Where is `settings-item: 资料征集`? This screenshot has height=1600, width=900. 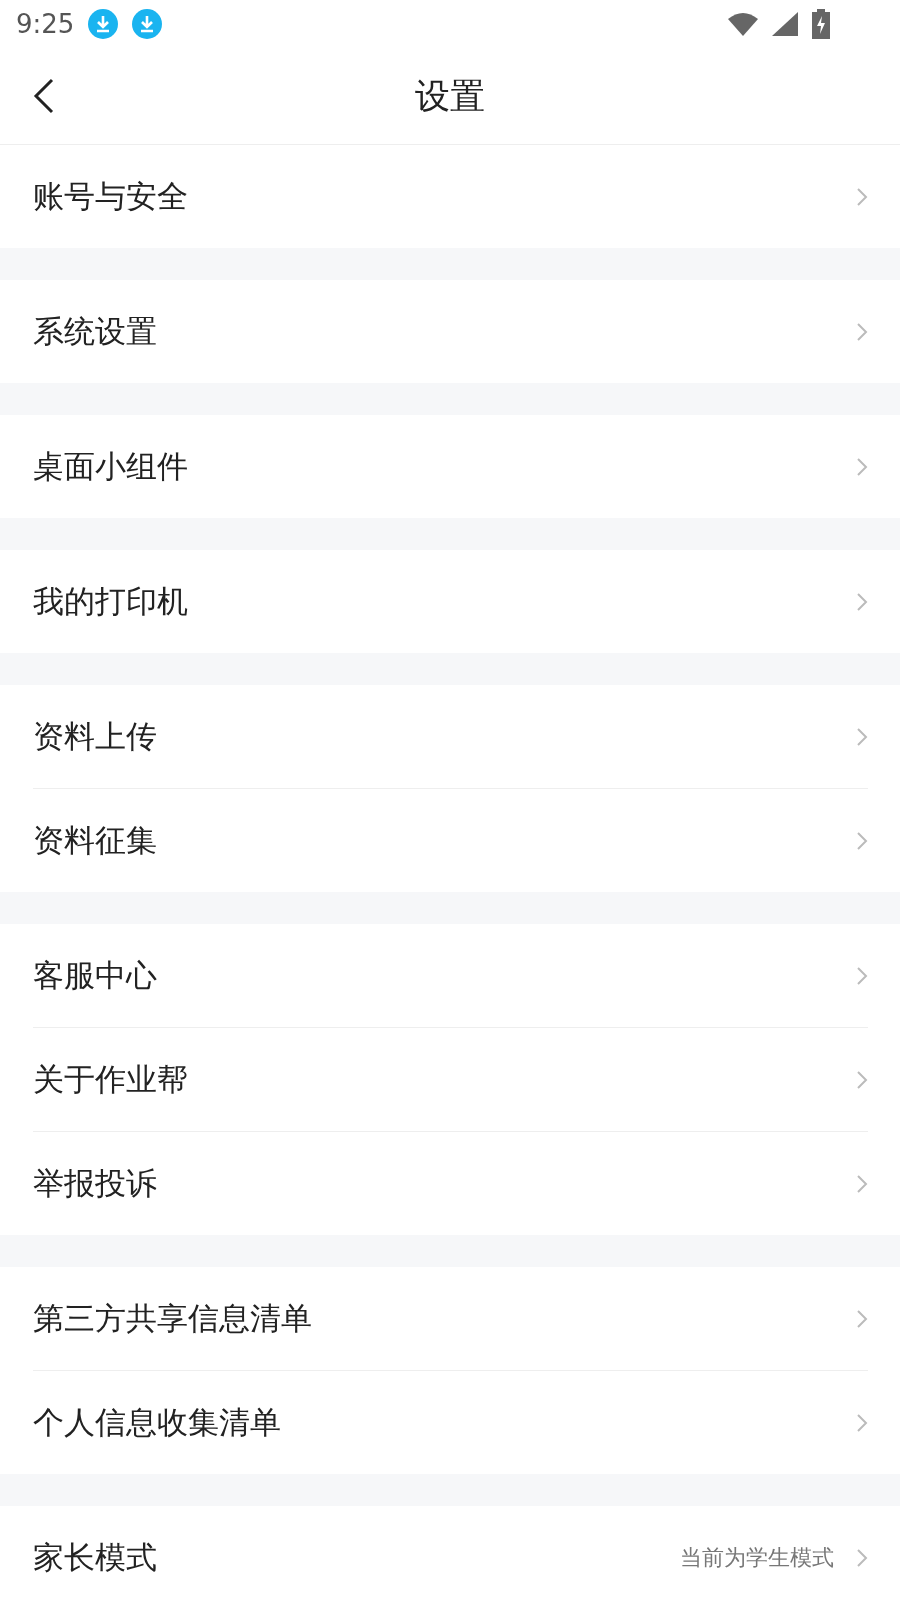
settings-item: 资料征集 is located at coordinates (450, 840).